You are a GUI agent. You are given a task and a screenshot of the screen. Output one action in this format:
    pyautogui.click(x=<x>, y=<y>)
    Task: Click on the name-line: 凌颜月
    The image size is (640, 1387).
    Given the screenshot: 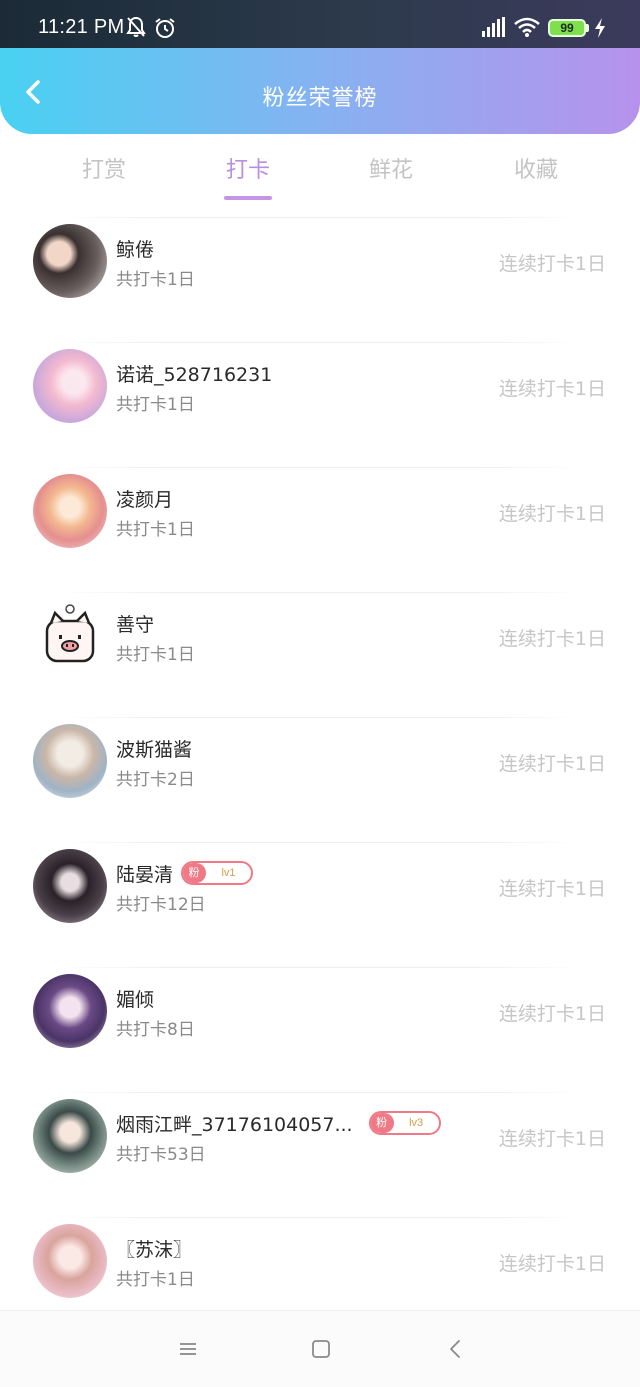 What is the action you would take?
    pyautogui.click(x=144, y=498)
    